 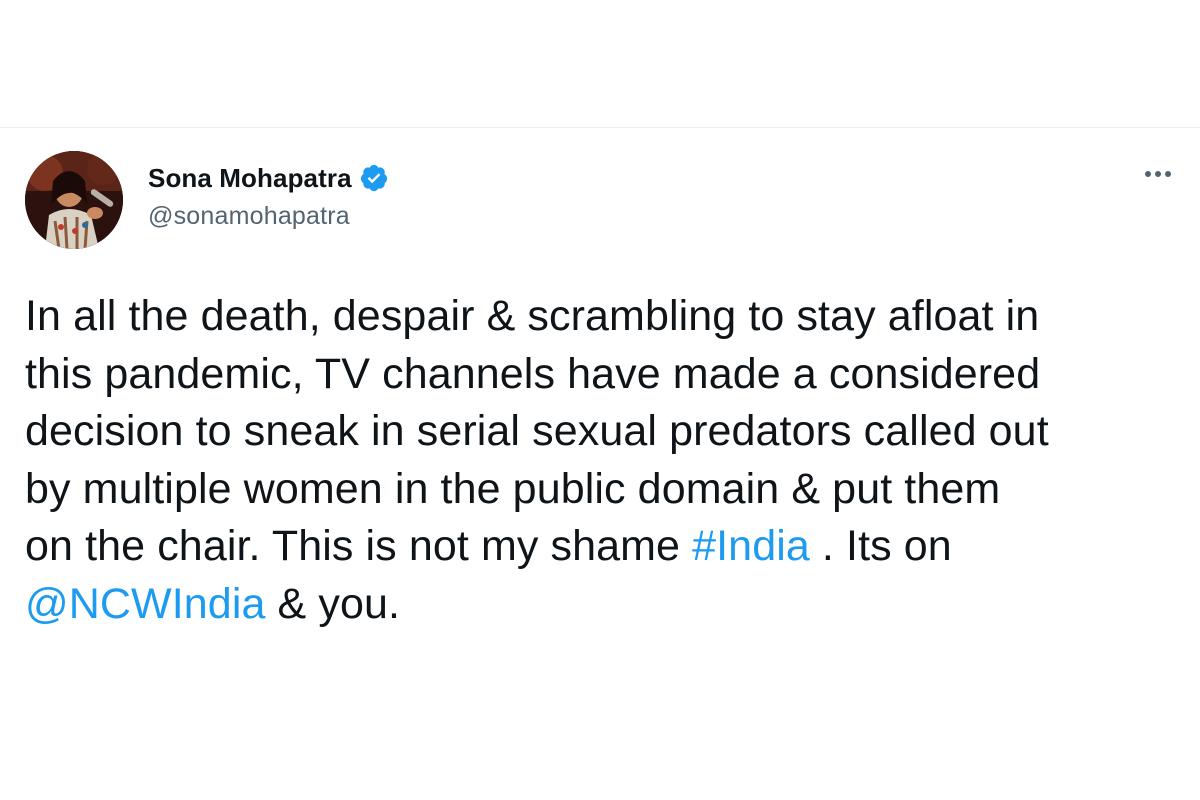 What do you see at coordinates (145, 604) in the screenshot?
I see `mention-link: @NCWIndia` at bounding box center [145, 604].